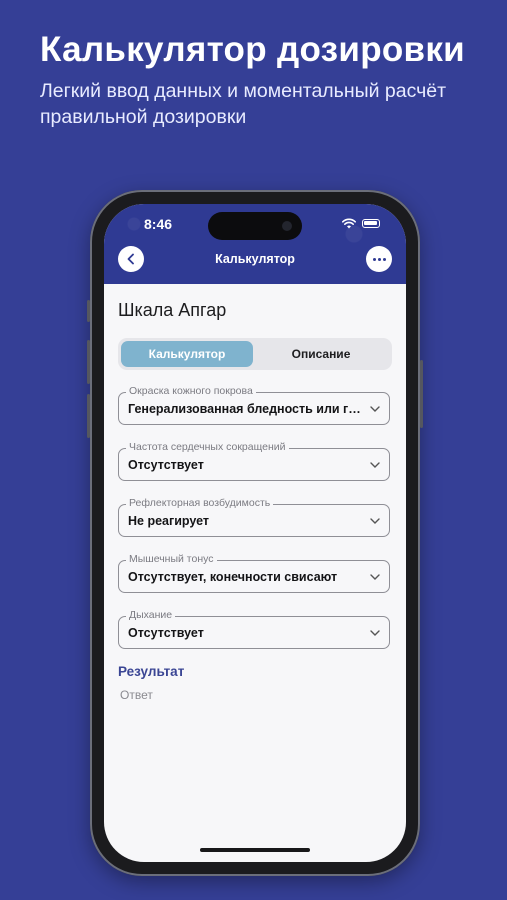 This screenshot has width=507, height=900. I want to click on app-header: 8:46 Калькулятор, so click(255, 244).